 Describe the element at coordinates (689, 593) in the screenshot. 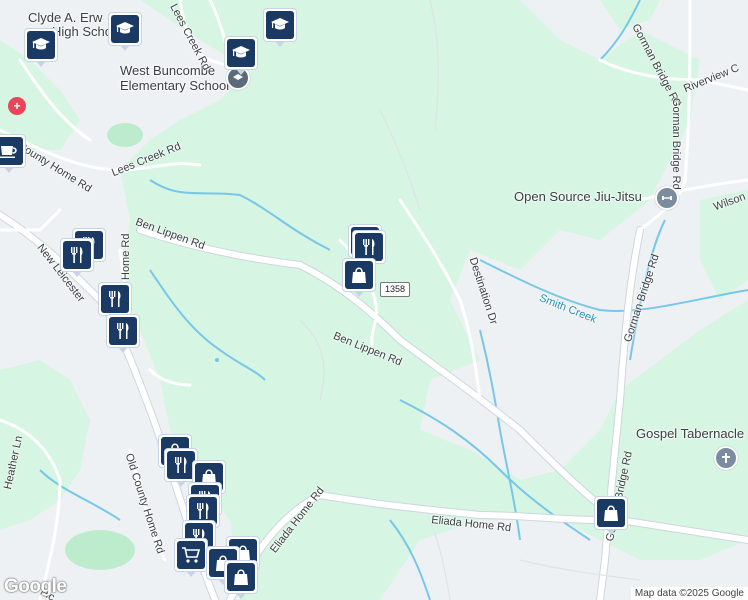

I see `map-attribution: Map data ©2025 Google` at that location.